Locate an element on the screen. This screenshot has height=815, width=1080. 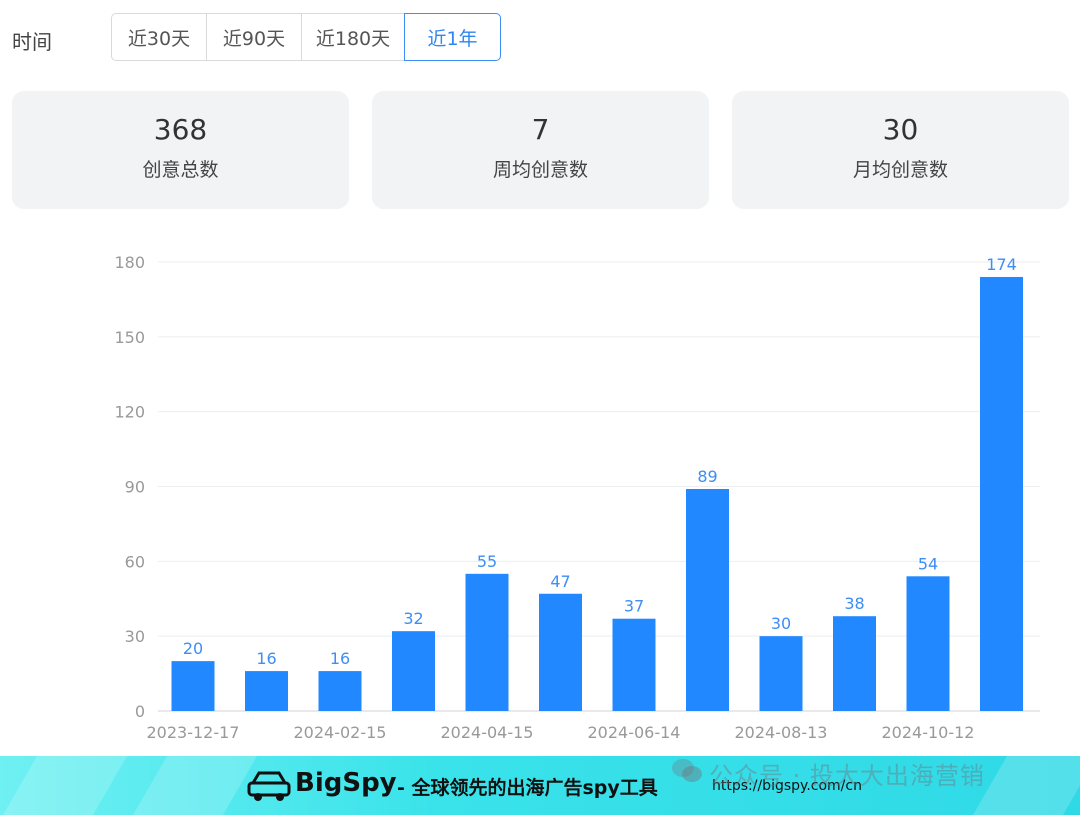
x-tick-label: 2024-10-12 is located at coordinates (928, 732).